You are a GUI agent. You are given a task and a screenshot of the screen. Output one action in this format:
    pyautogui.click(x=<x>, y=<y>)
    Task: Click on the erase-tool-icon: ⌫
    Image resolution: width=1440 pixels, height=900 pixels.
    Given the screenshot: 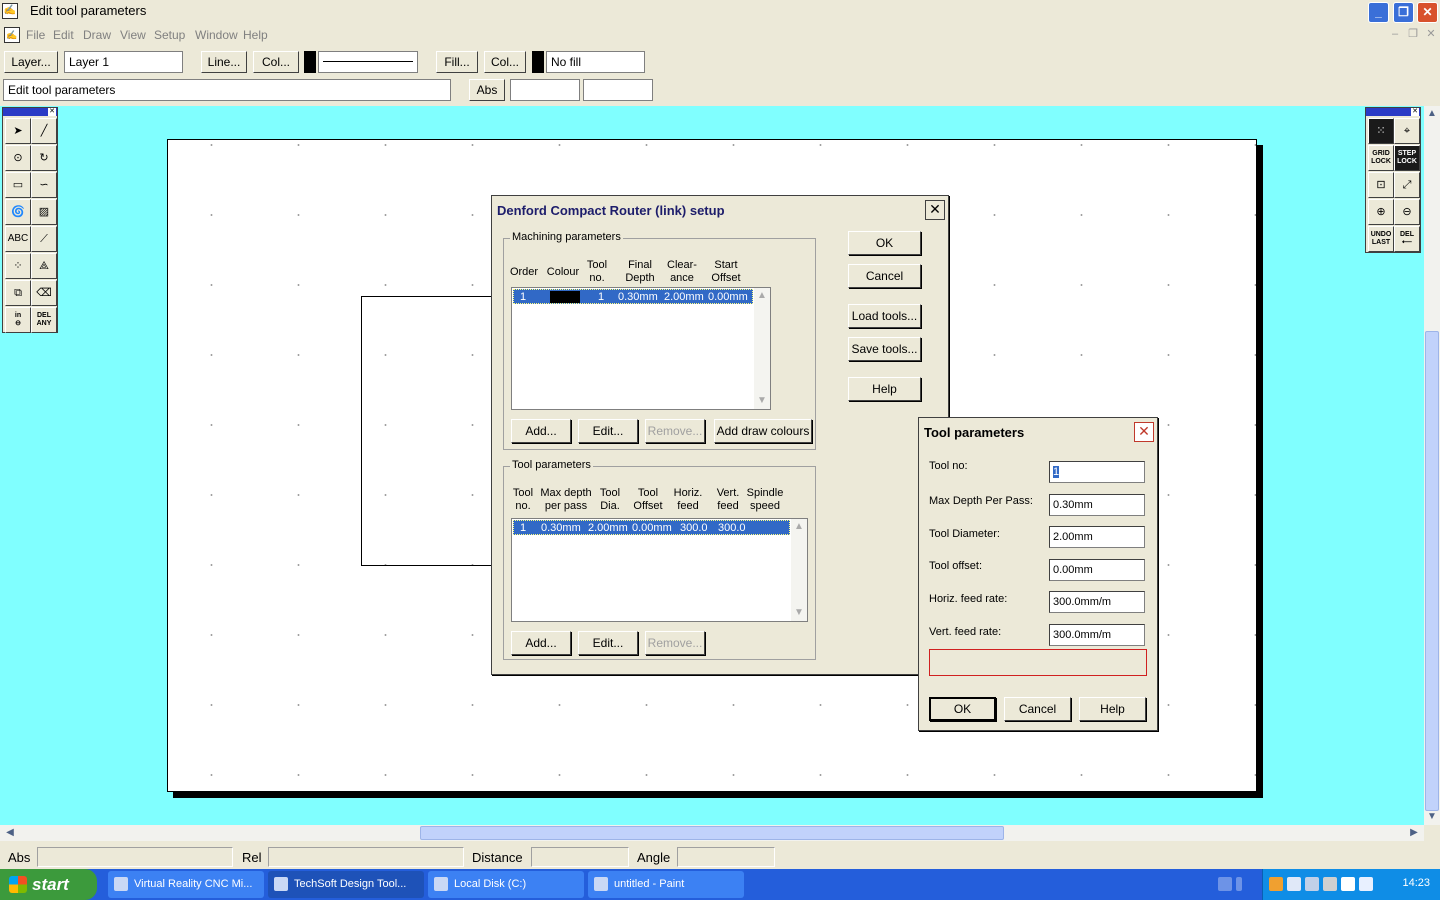 What is the action you would take?
    pyautogui.click(x=44, y=293)
    